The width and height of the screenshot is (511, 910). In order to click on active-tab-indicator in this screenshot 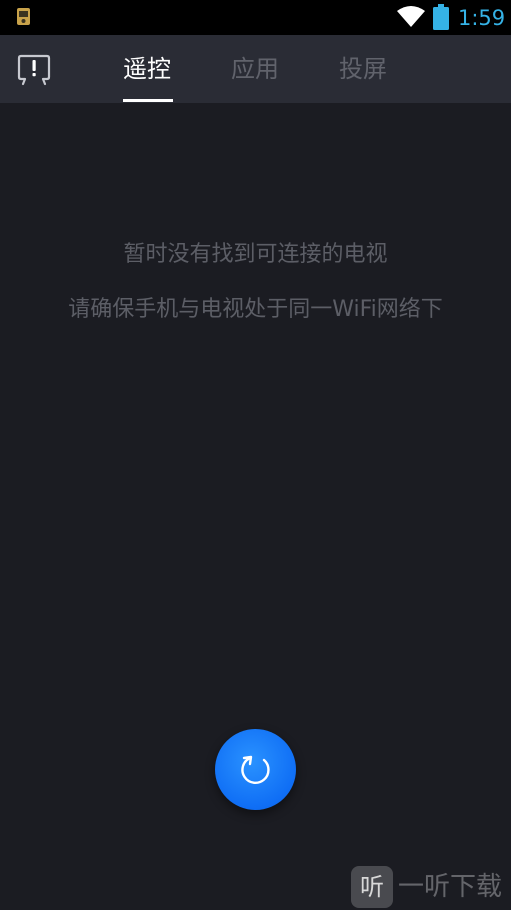, I will do `click(148, 100)`.